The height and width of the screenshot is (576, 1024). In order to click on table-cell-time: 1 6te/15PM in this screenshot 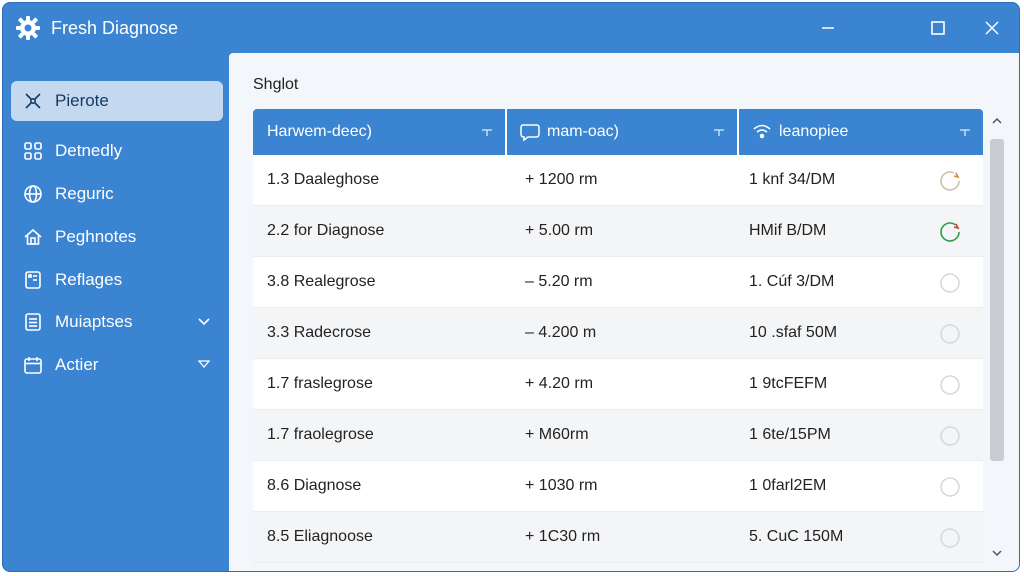, I will do `click(790, 434)`.